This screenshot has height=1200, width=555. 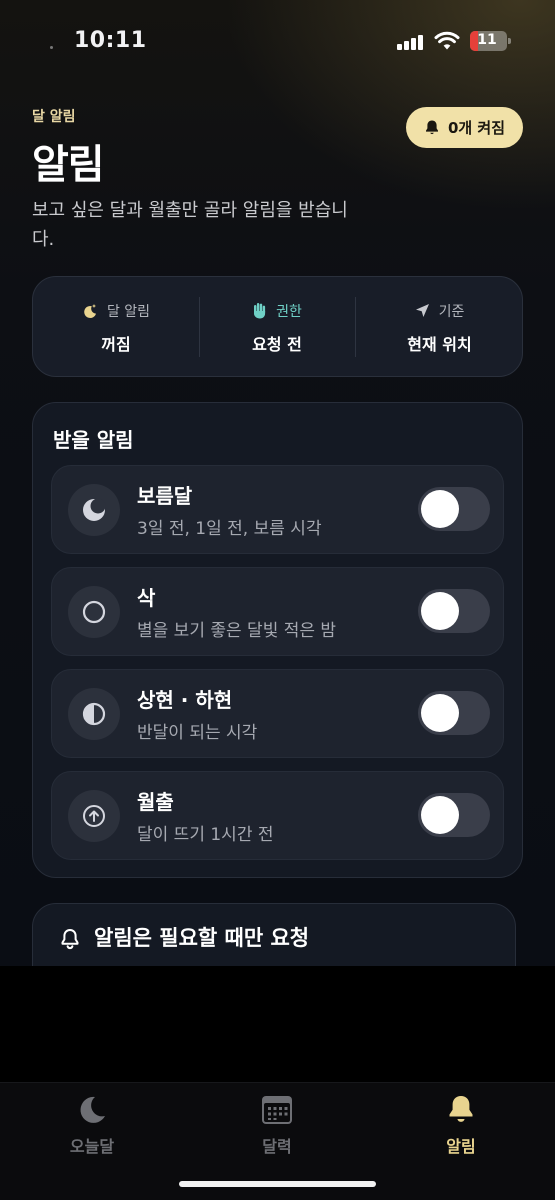 I want to click on hand-icon, so click(x=260, y=311).